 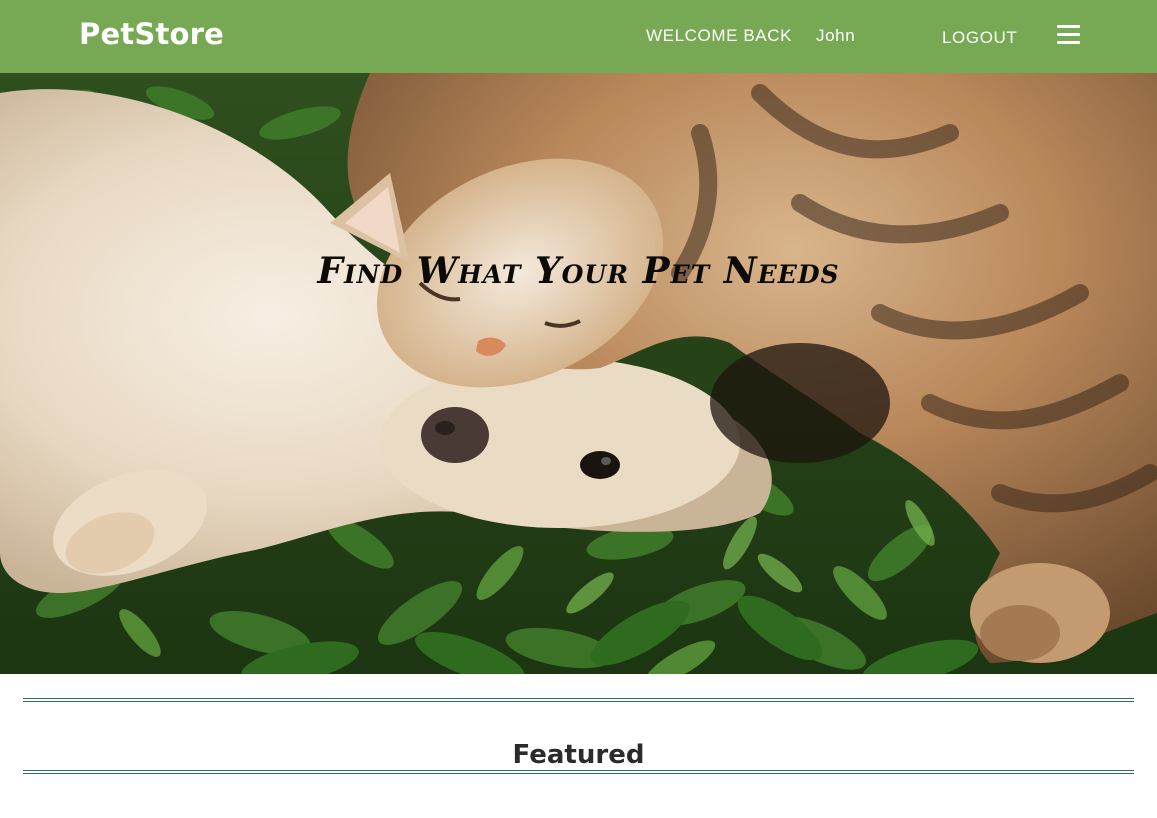 I want to click on logout-link: LOGOUT, so click(x=979, y=38).